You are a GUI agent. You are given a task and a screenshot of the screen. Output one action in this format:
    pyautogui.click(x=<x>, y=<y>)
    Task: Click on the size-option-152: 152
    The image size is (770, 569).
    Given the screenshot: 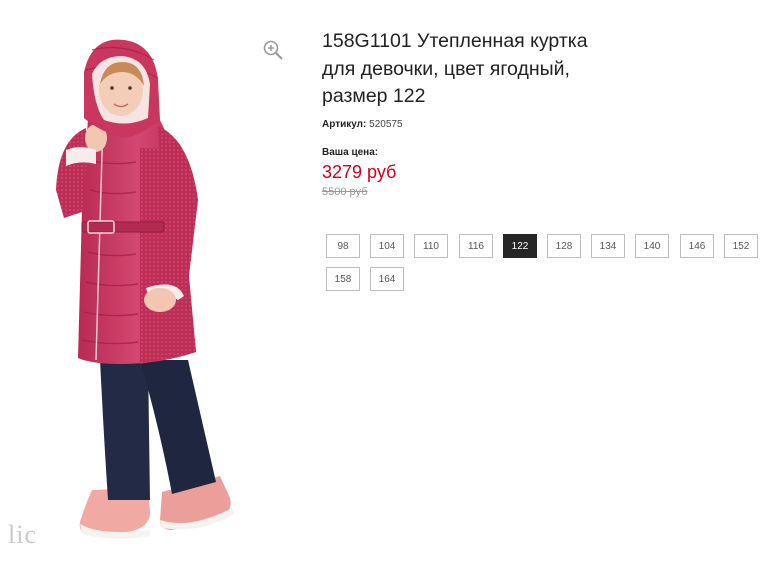 What is the action you would take?
    pyautogui.click(x=741, y=246)
    